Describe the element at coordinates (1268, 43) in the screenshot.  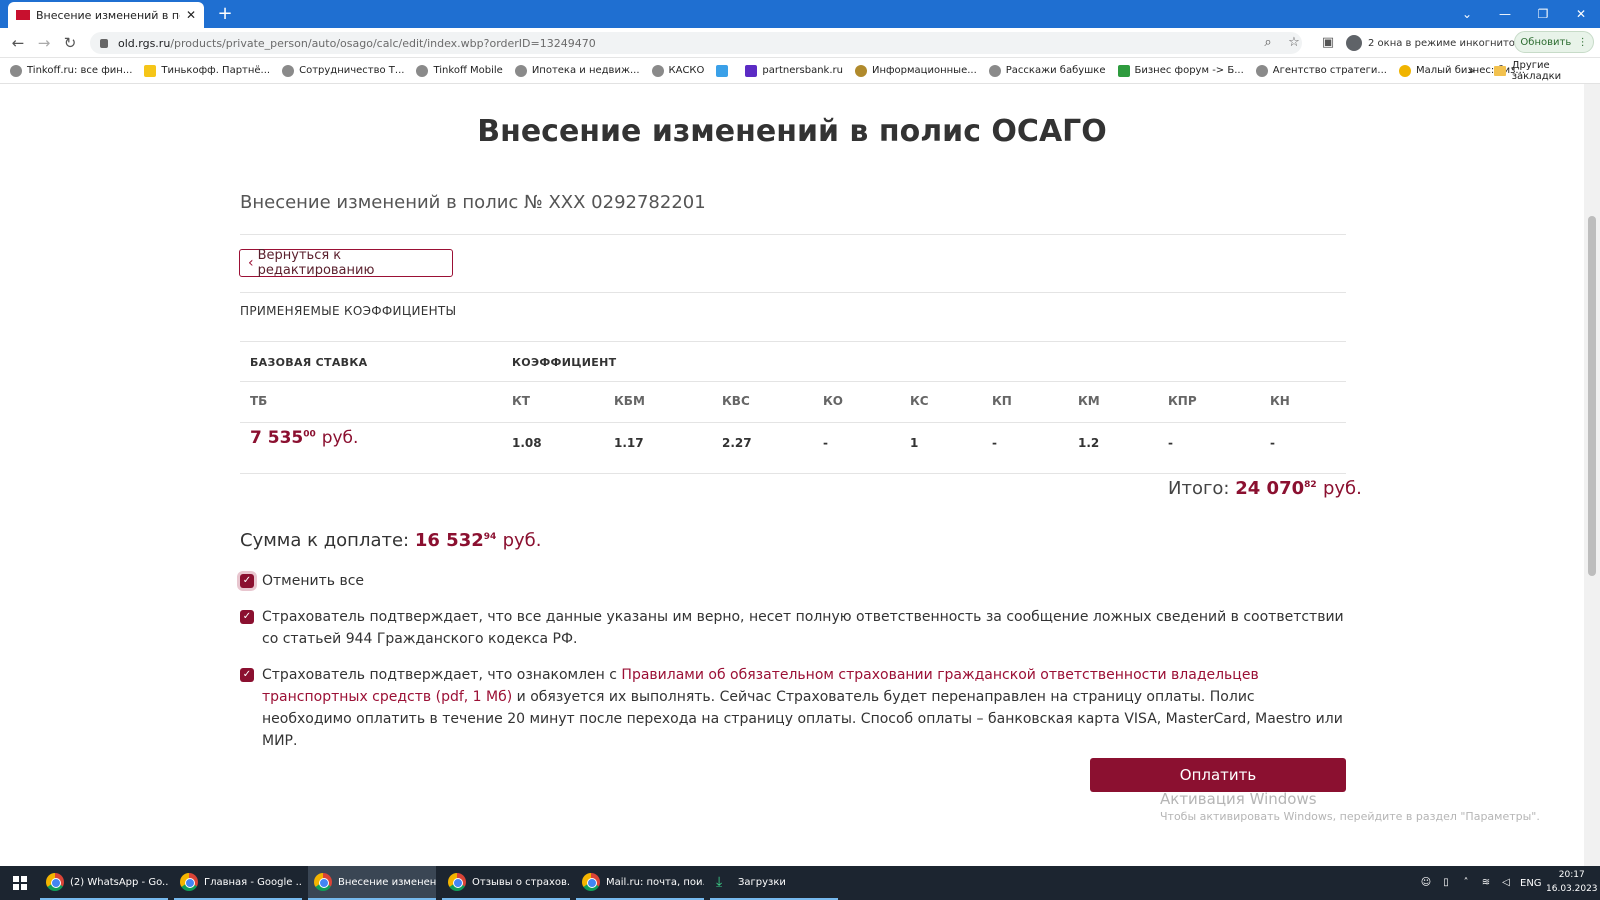
I see `zoom-icon: ⌕` at that location.